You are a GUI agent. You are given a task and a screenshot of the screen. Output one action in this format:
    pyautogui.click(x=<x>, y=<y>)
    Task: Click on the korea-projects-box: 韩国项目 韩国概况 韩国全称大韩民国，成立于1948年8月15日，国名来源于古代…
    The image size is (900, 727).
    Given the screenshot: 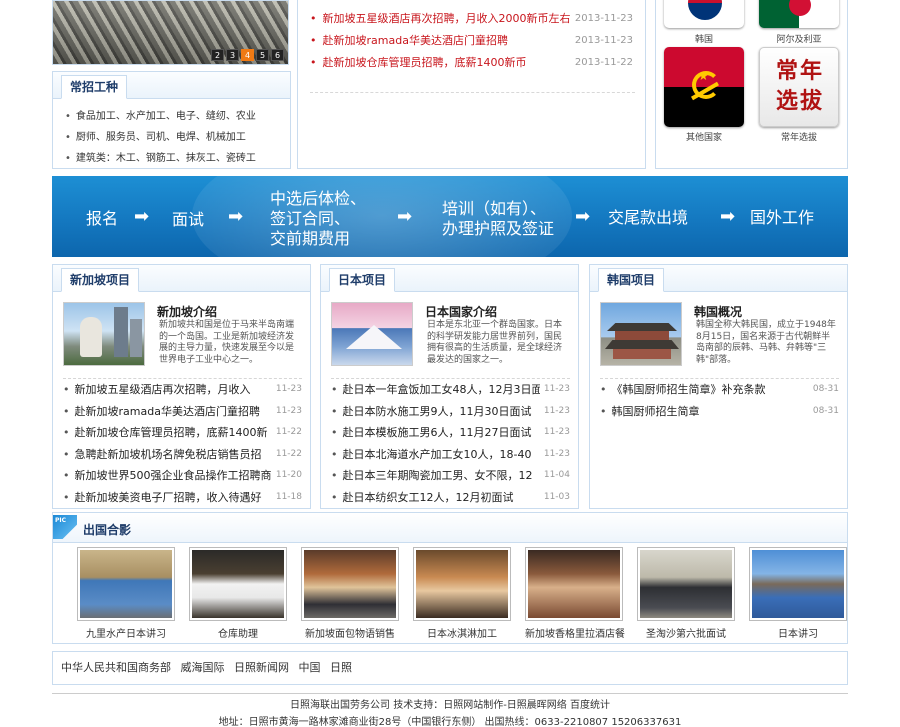 What is the action you would take?
    pyautogui.click(x=718, y=386)
    